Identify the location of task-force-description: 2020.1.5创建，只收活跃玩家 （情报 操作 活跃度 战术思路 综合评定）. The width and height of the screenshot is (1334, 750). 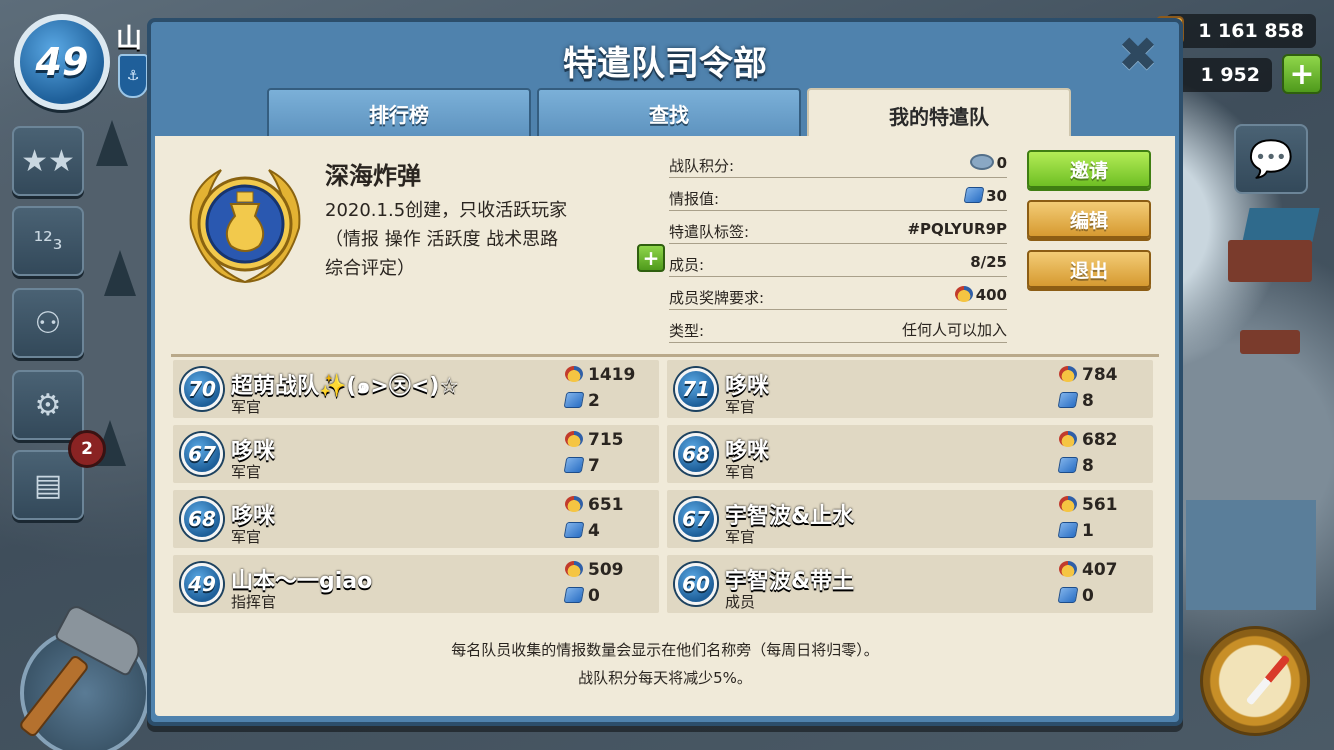
(446, 239).